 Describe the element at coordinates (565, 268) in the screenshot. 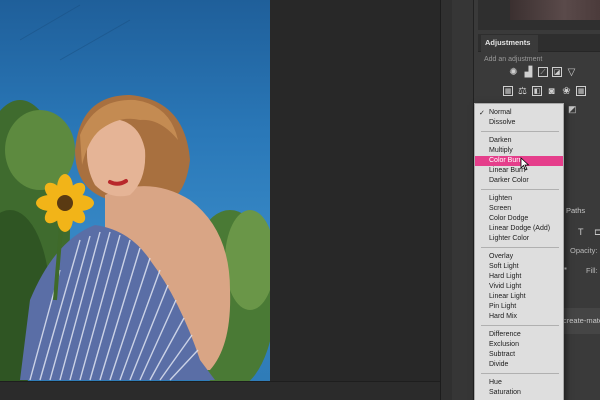

I see `lock-icon: ▪` at that location.